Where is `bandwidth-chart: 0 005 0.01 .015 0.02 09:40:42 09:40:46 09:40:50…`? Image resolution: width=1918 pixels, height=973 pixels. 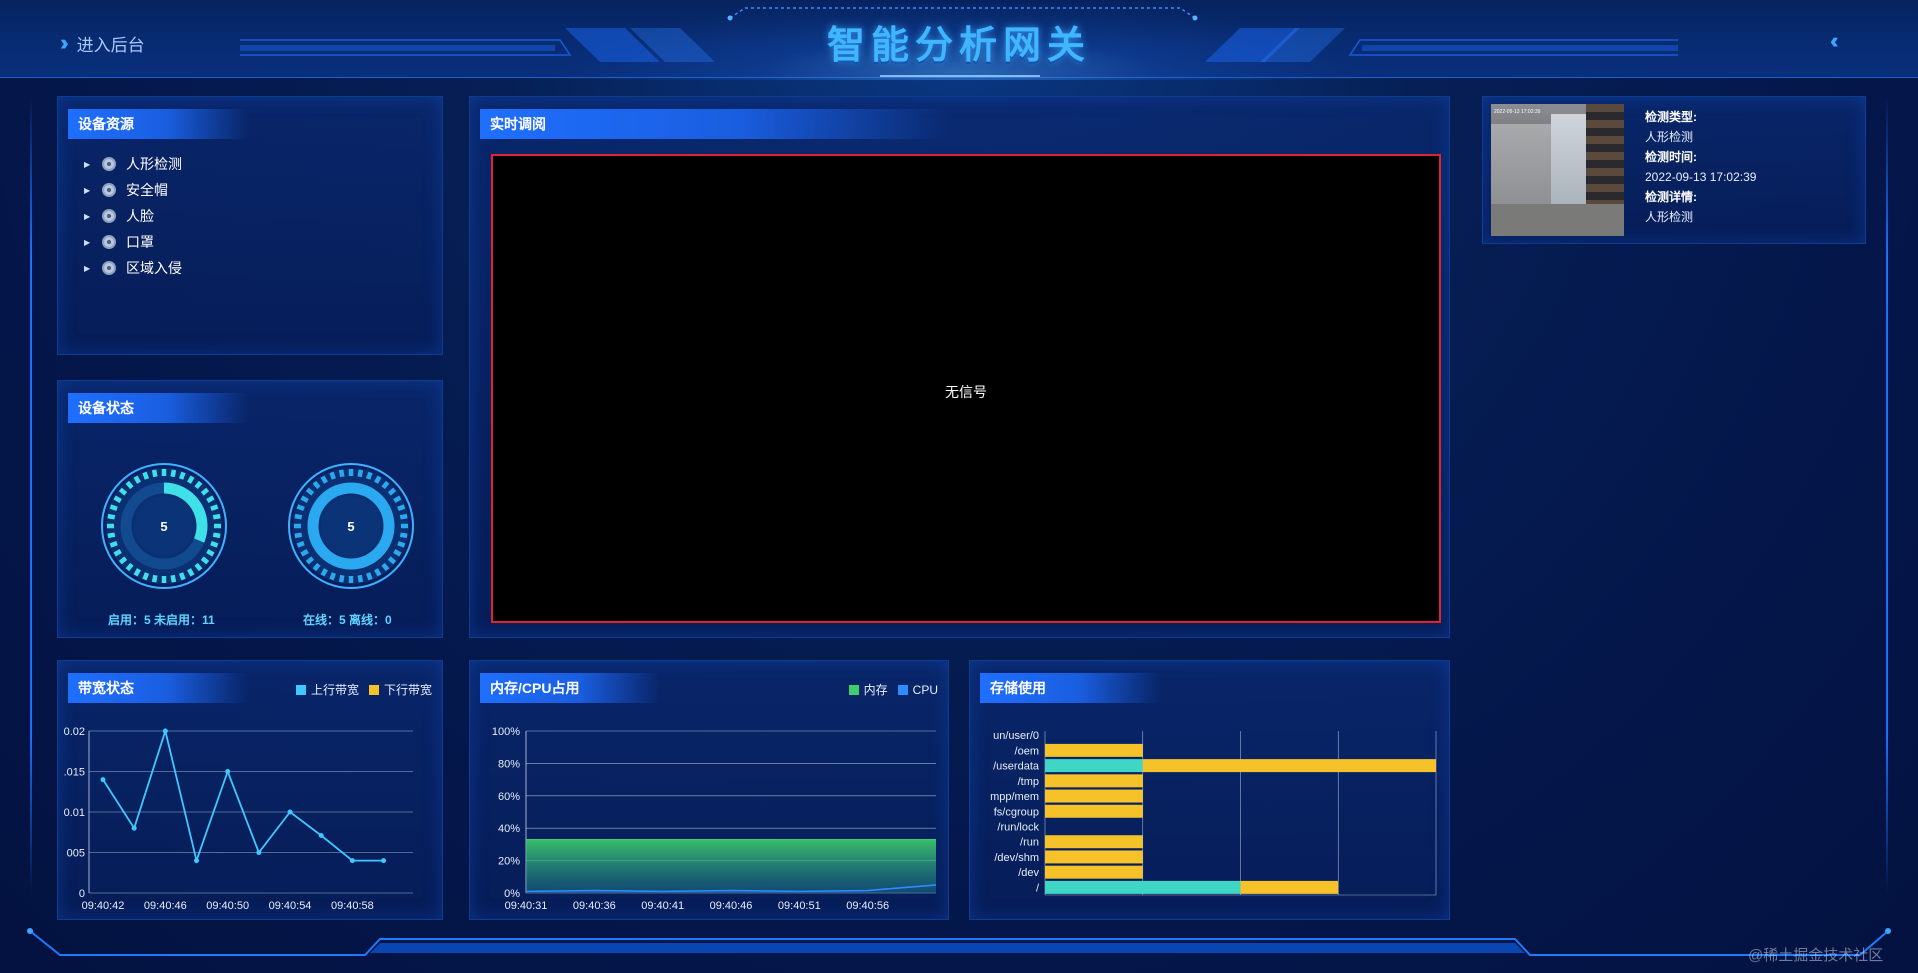 bandwidth-chart: 0 005 0.01 .015 0.02 09:40:42 09:40:46 09:40:50… is located at coordinates (238, 819).